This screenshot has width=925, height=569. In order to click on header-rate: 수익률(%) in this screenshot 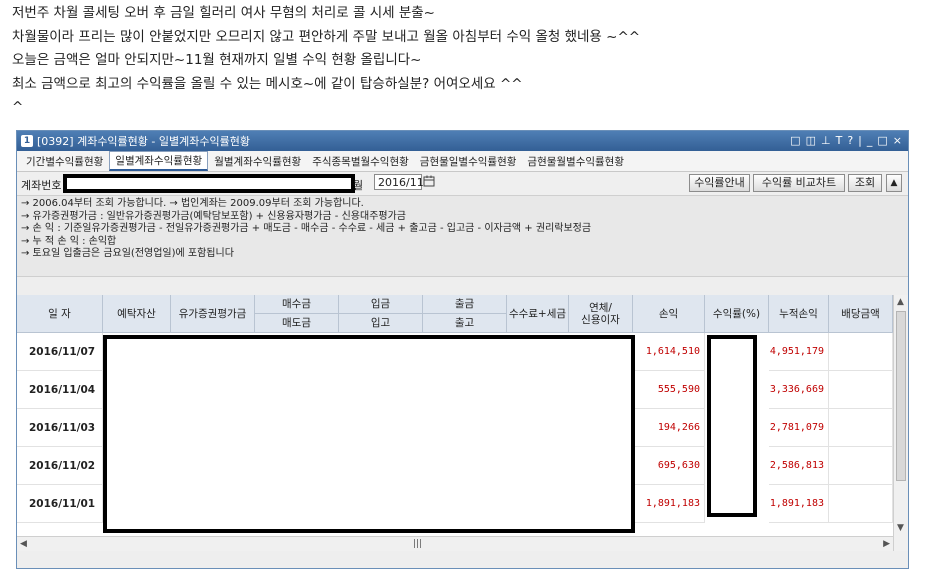, I will do `click(737, 314)`.